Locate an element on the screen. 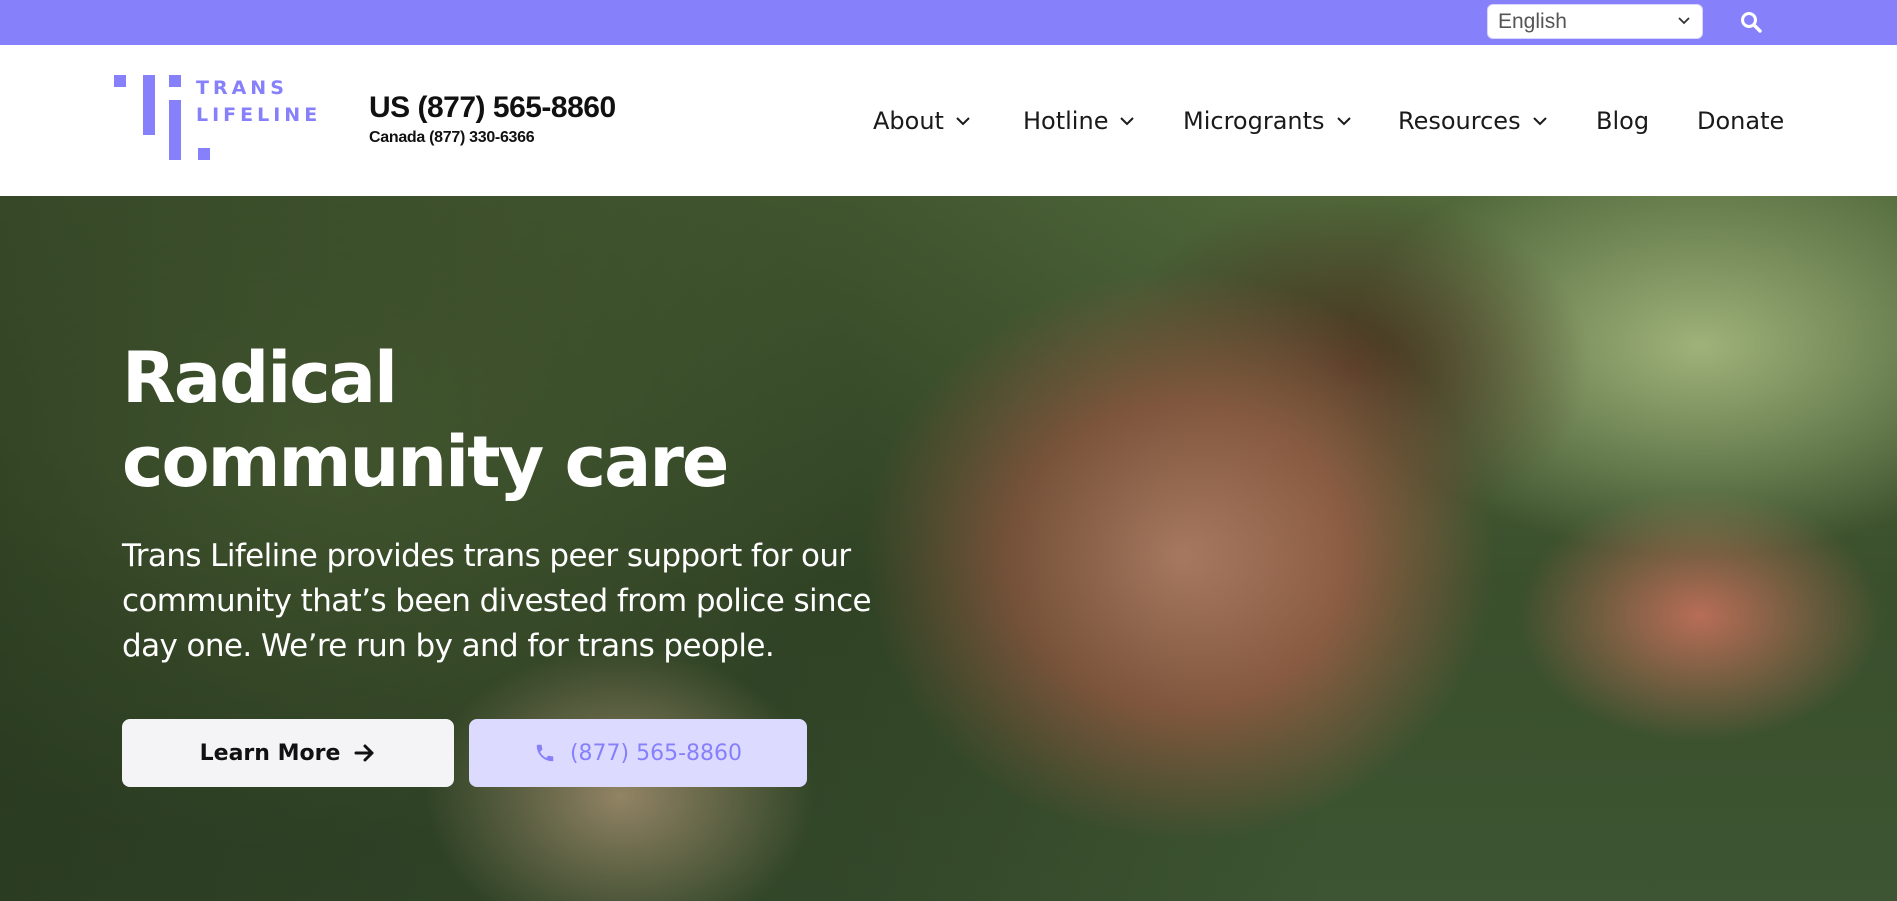  nav-item-label: Donate is located at coordinates (1741, 121).